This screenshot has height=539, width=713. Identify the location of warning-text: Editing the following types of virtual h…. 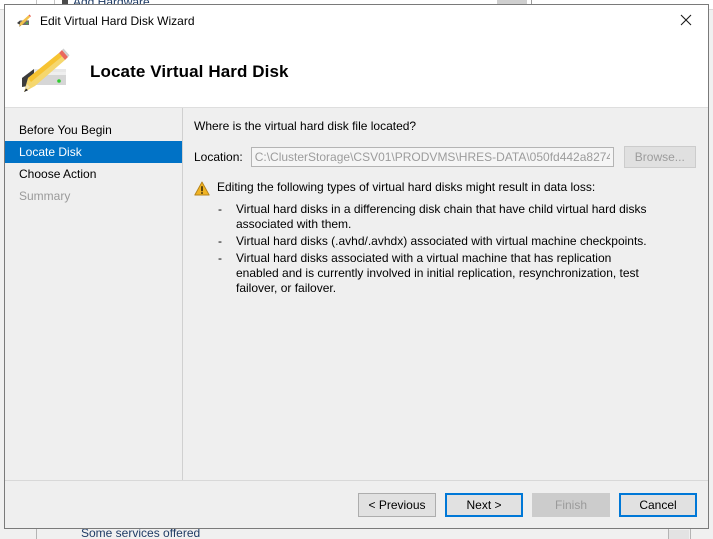
(406, 187).